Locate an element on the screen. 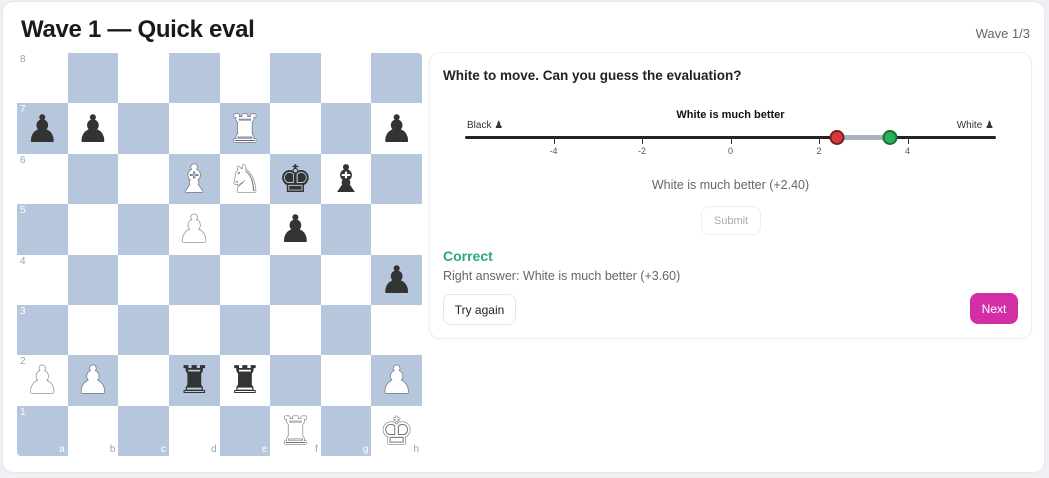 The width and height of the screenshot is (1049, 478). square-g8 is located at coordinates (346, 78).